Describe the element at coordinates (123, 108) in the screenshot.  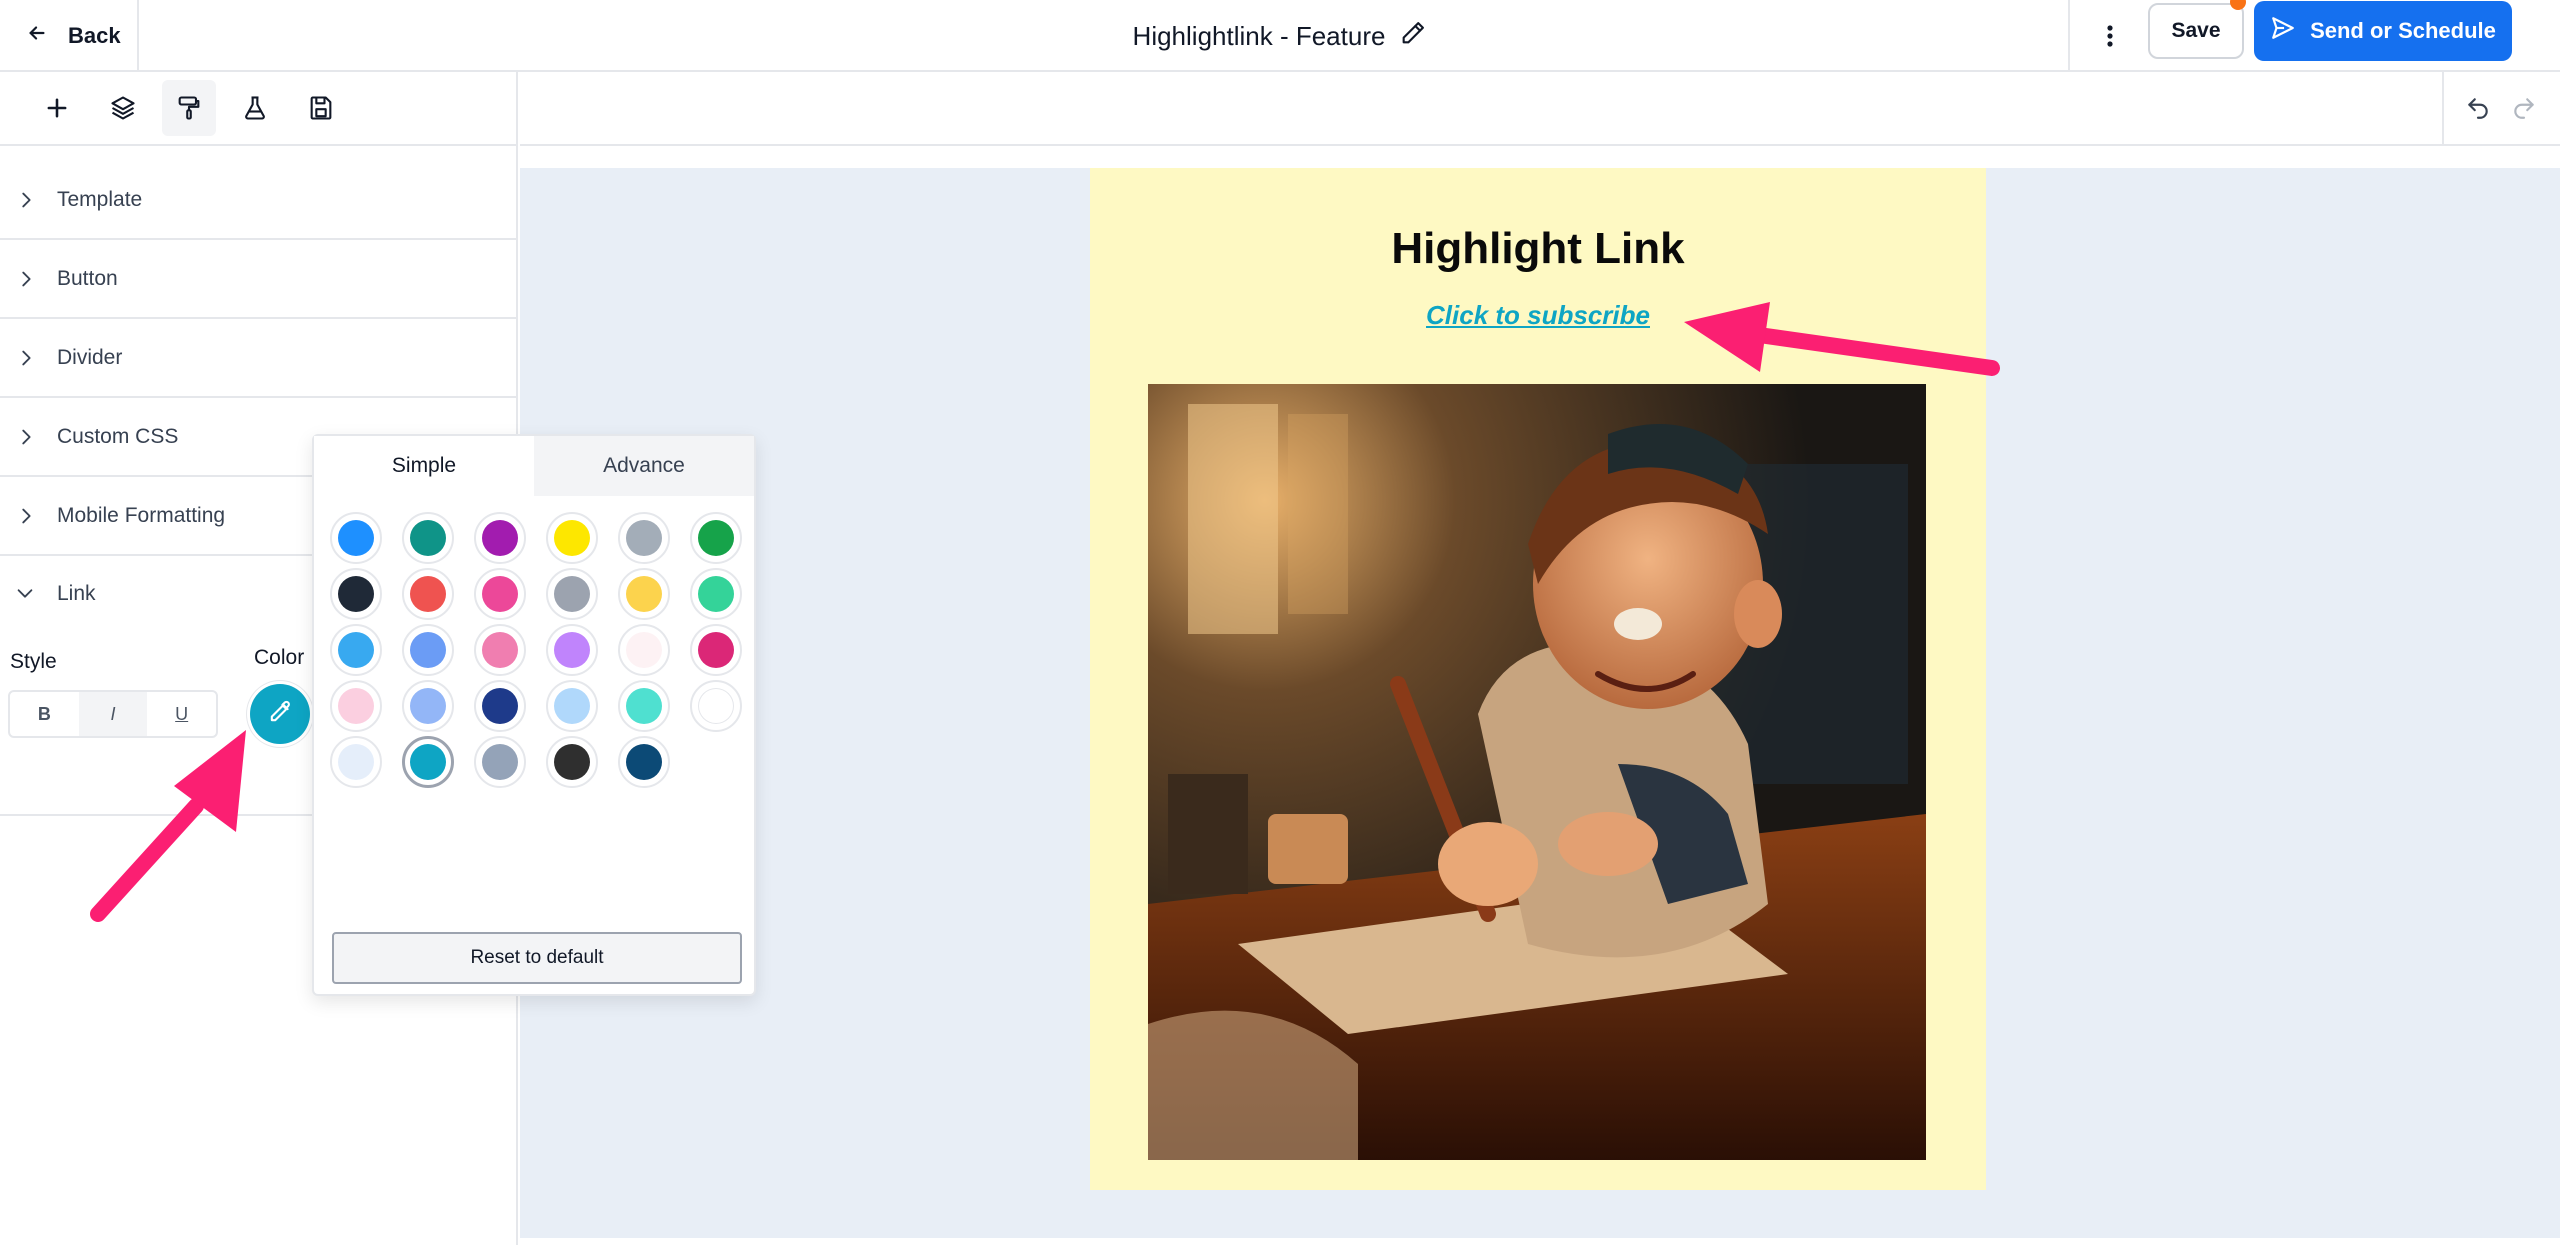
I see `layers-icon` at that location.